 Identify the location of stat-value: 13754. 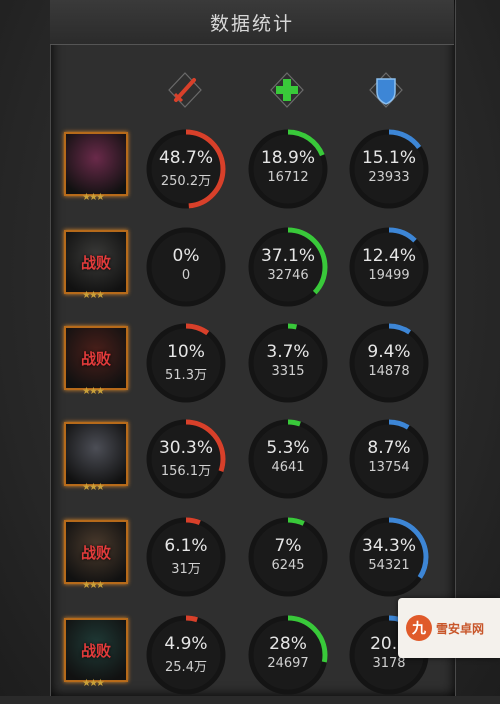
(389, 467).